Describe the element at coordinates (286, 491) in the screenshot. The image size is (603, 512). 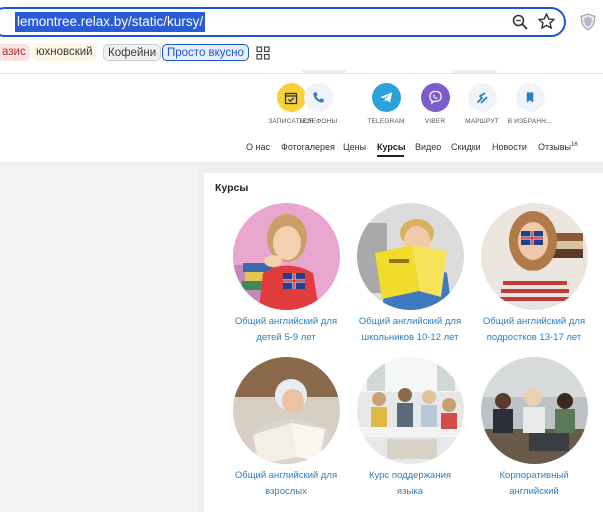
I see `course-name-line2: взрослых` at that location.